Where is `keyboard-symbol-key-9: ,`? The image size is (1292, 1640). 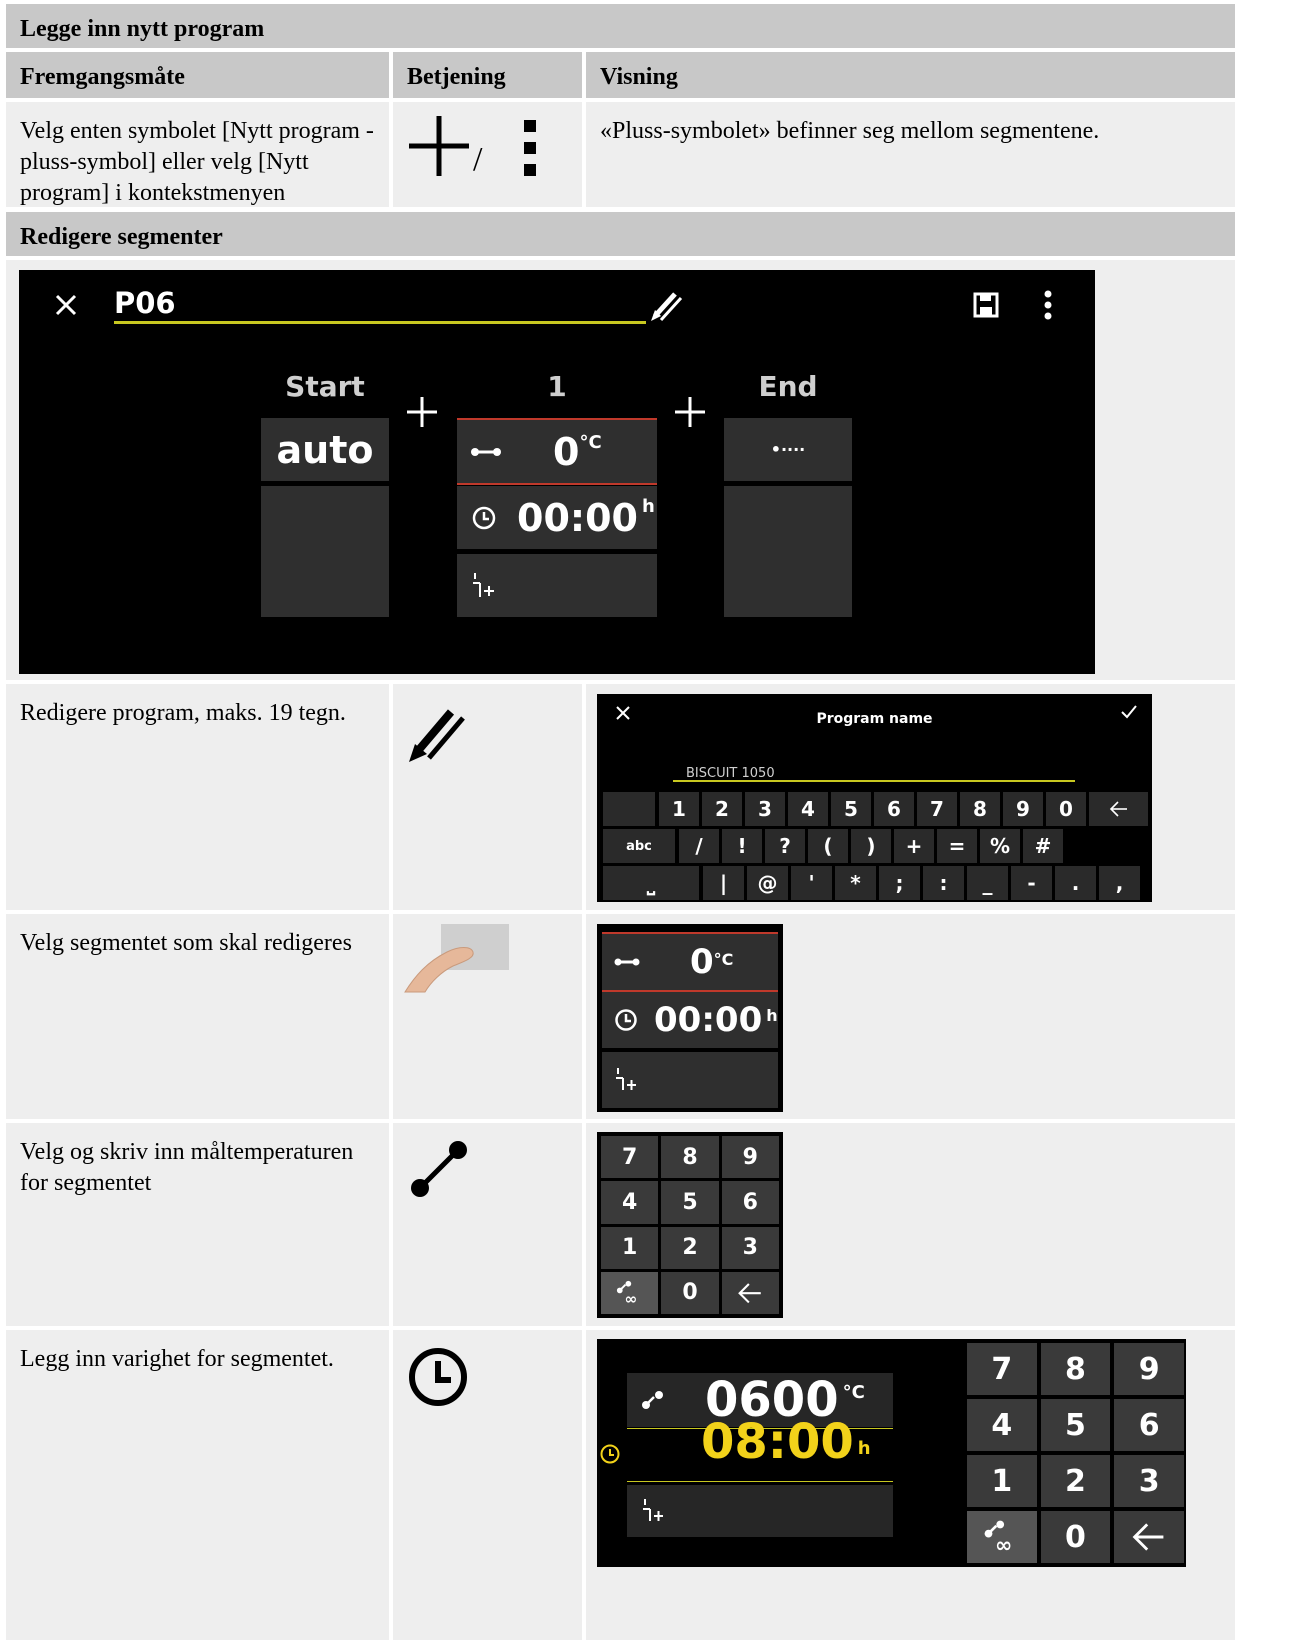 keyboard-symbol-key-9: , is located at coordinates (1119, 883).